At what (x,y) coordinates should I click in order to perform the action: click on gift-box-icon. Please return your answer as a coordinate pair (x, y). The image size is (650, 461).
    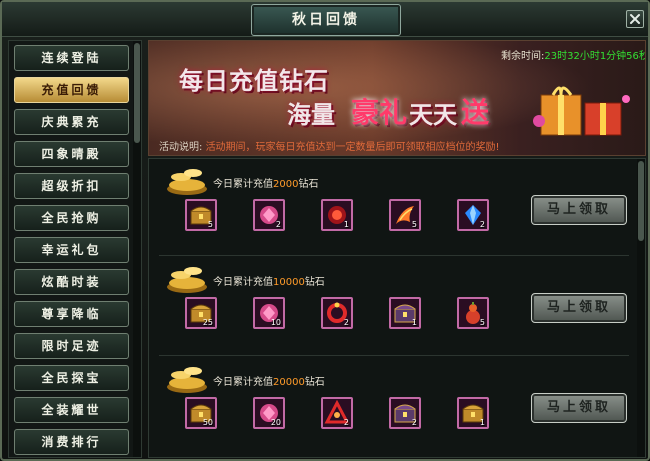
    Looking at the image, I should click on (581, 111).